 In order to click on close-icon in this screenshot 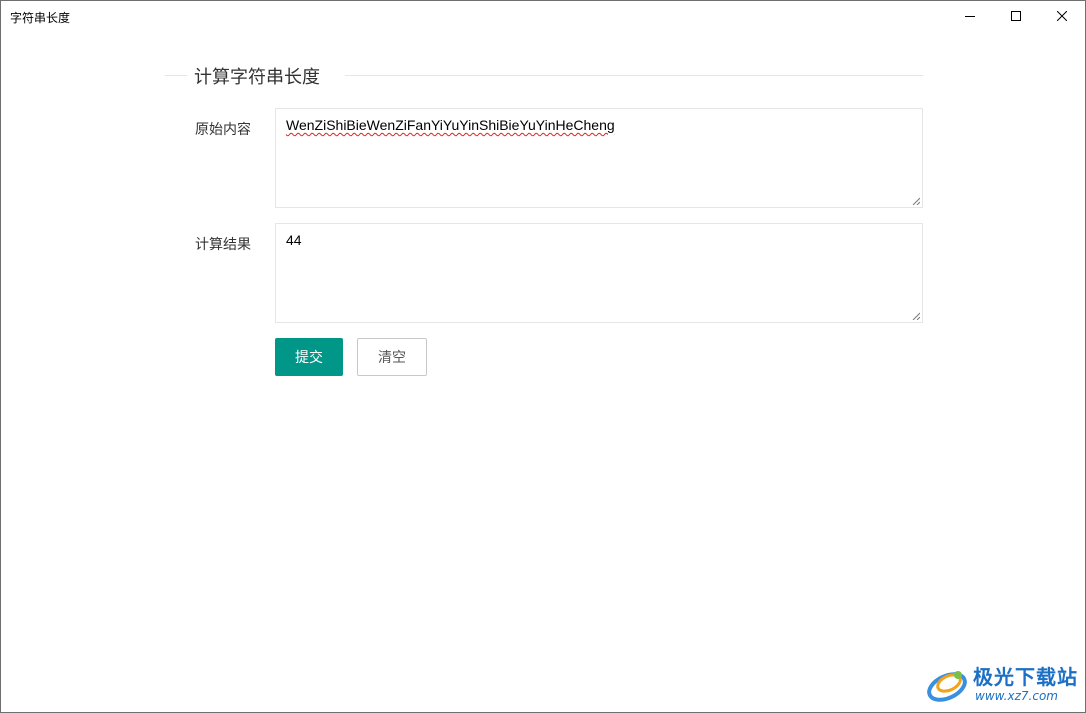, I will do `click(1062, 16)`.